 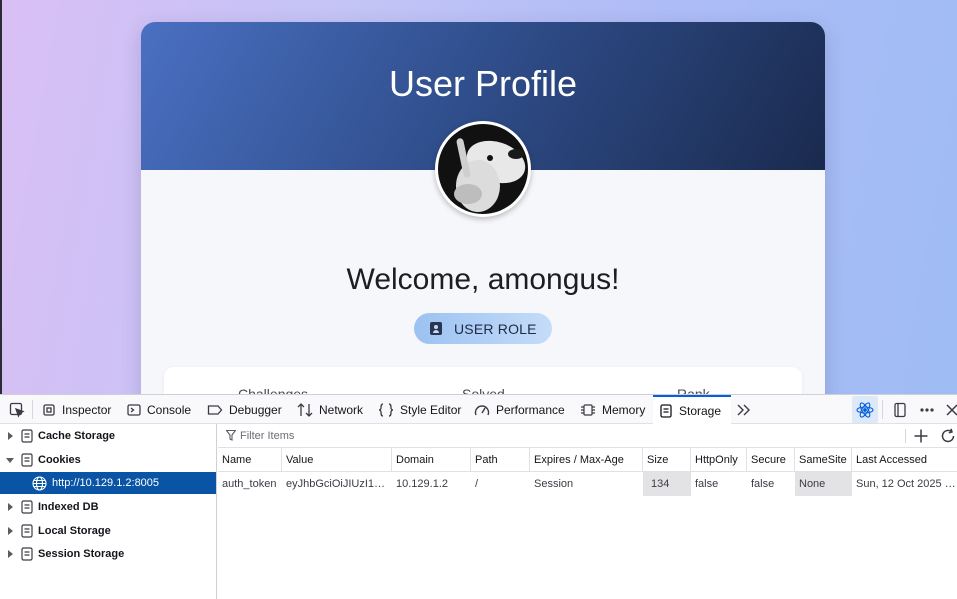 I want to click on column-header-size: Size, so click(x=667, y=460).